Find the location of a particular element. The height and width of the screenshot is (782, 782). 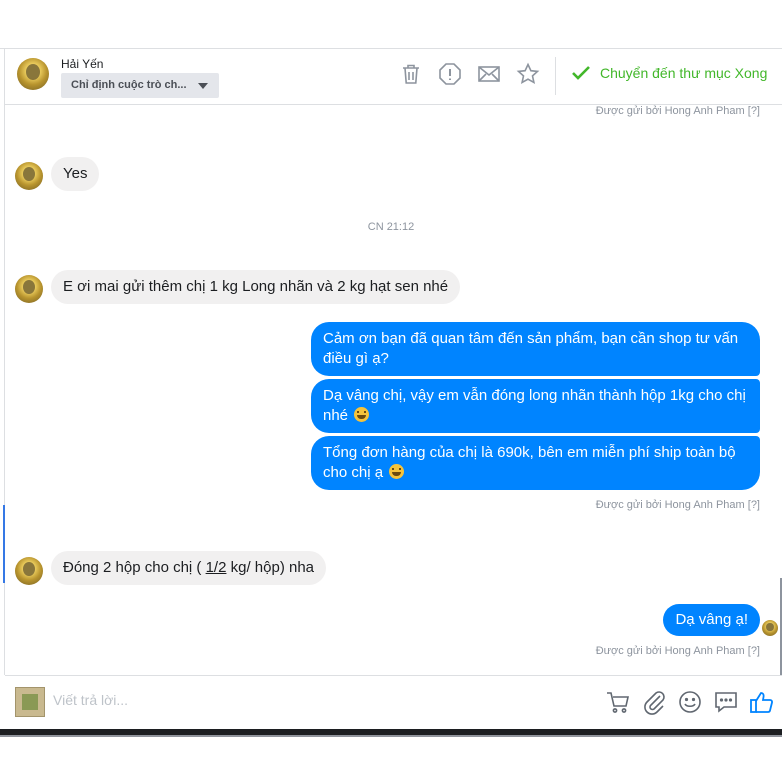

incoming-message: Đóng 2 hộp cho chị ( 1/2 kg/ hộp) nha is located at coordinates (189, 568).